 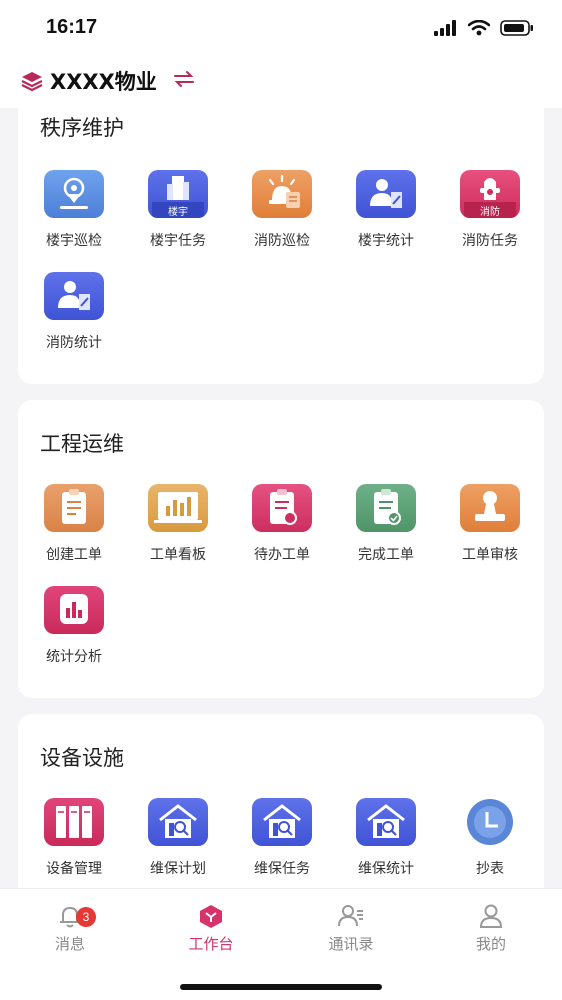 What do you see at coordinates (74, 657) in the screenshot?
I see `tile-label: 统计分析` at bounding box center [74, 657].